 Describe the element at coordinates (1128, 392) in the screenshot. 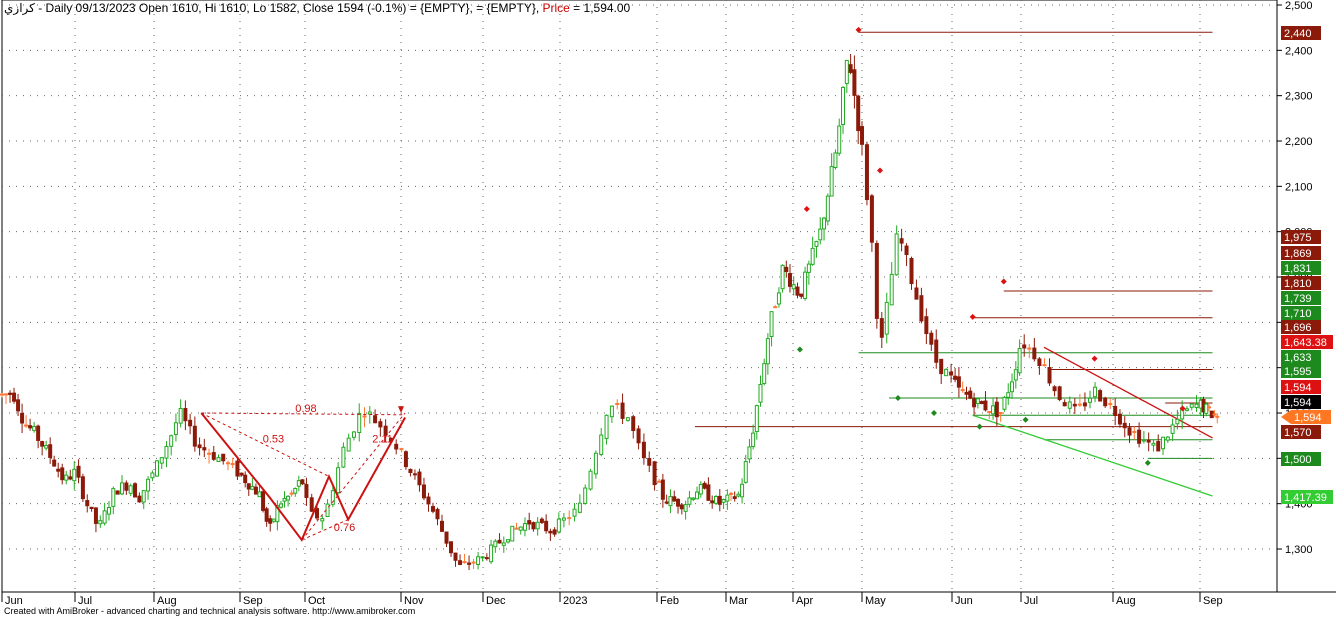

I see `downtrend-line` at that location.